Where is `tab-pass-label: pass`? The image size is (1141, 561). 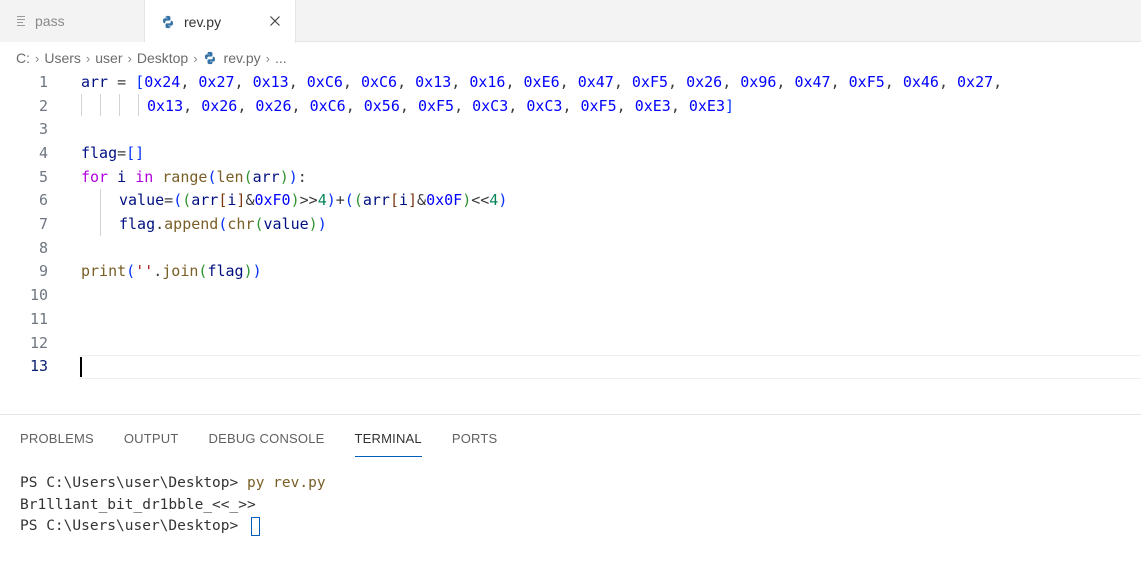
tab-pass-label: pass is located at coordinates (50, 21).